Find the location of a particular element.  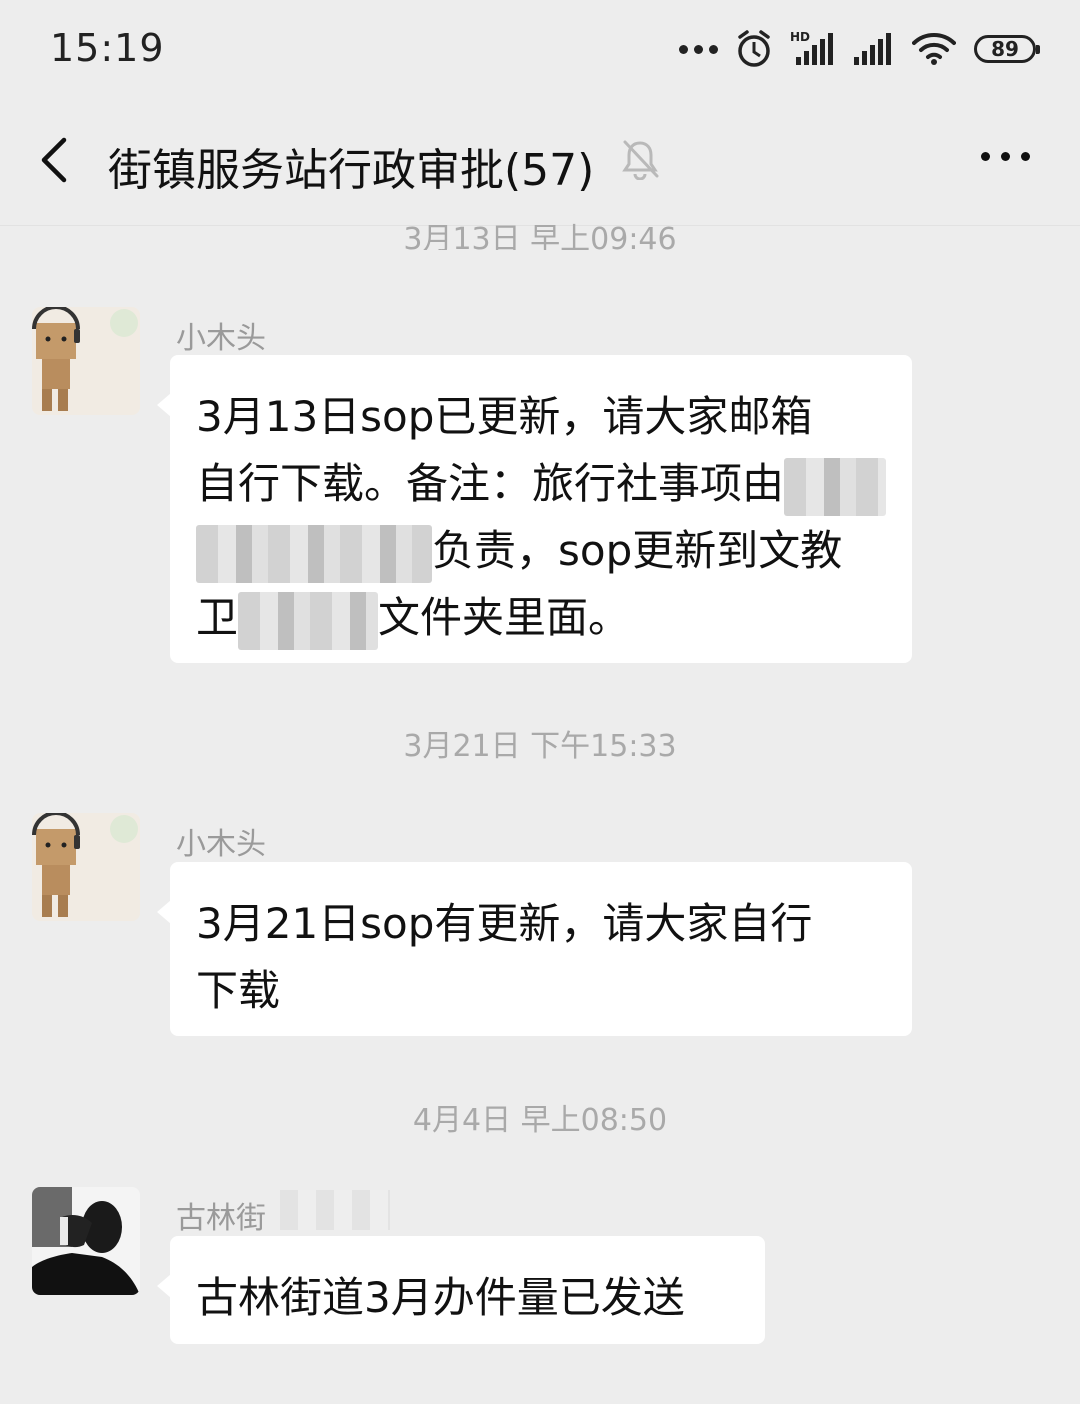

status-bar: 15:19 HD 89 is located at coordinates (540, 50).